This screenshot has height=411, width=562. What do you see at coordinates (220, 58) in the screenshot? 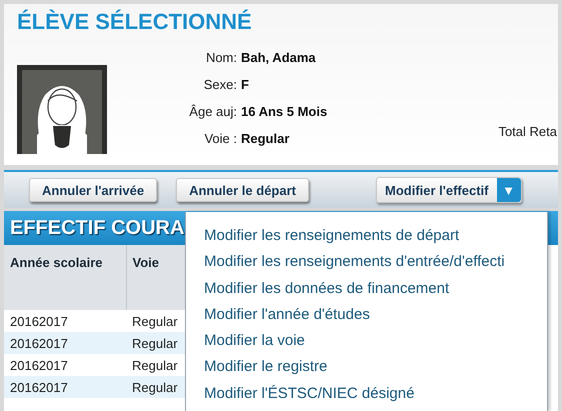
I see `field-label: Nom:` at bounding box center [220, 58].